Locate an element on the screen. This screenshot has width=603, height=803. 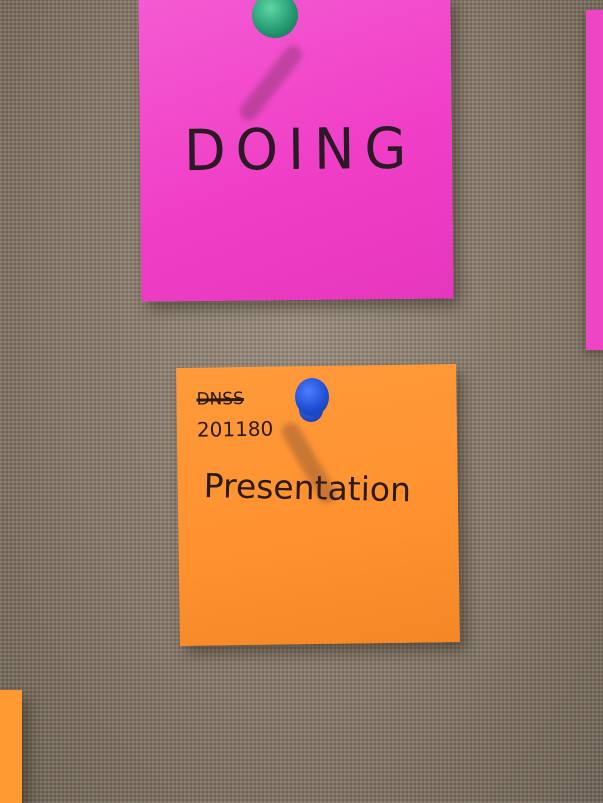
note-code: 201180 is located at coordinates (235, 429).